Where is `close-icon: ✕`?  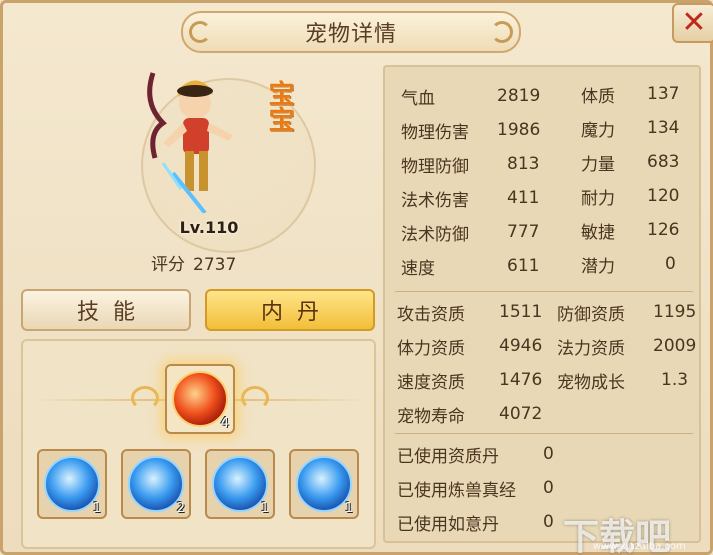 close-icon: ✕ is located at coordinates (694, 22).